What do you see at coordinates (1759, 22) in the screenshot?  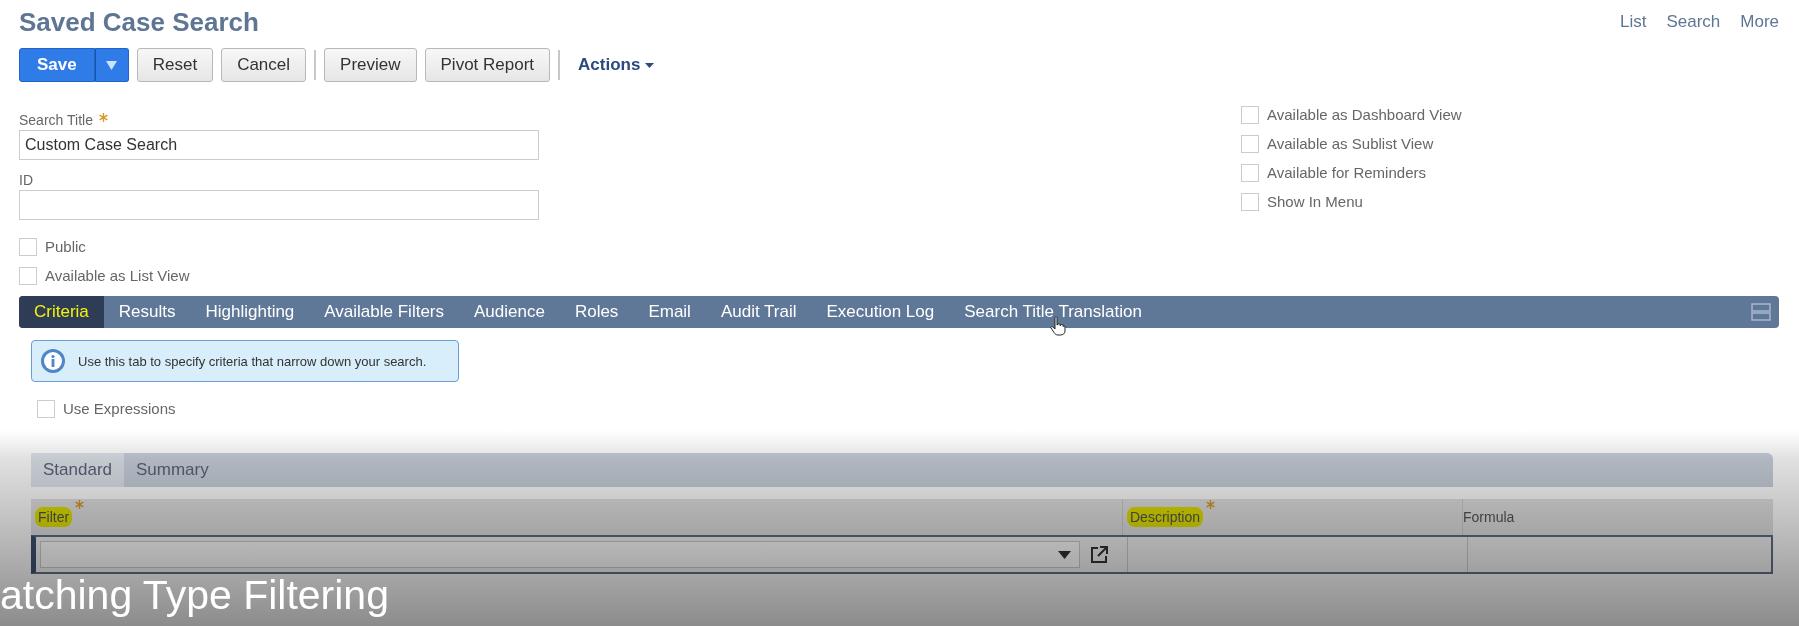 I see `nav-link: More` at bounding box center [1759, 22].